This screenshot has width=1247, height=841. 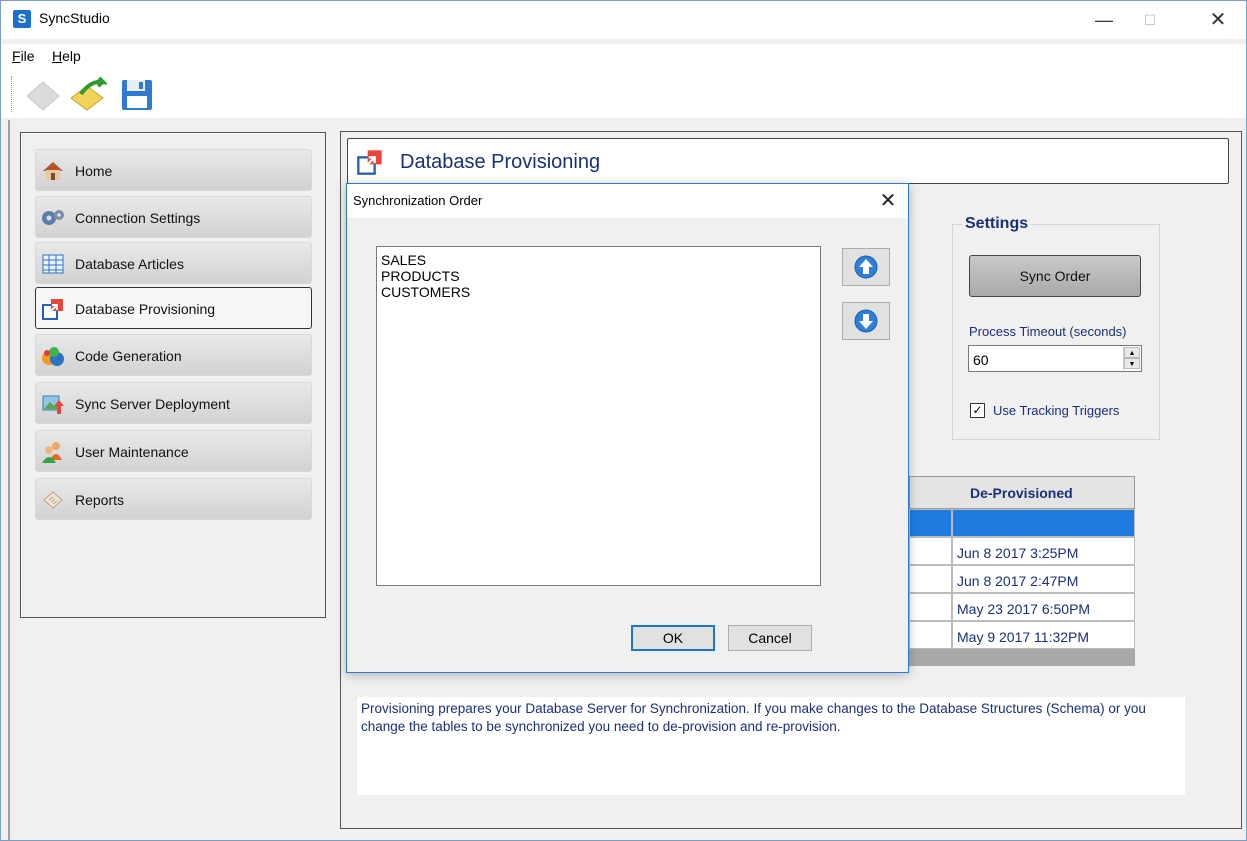 I want to click on maximize-button: ☐, so click(x=1150, y=20).